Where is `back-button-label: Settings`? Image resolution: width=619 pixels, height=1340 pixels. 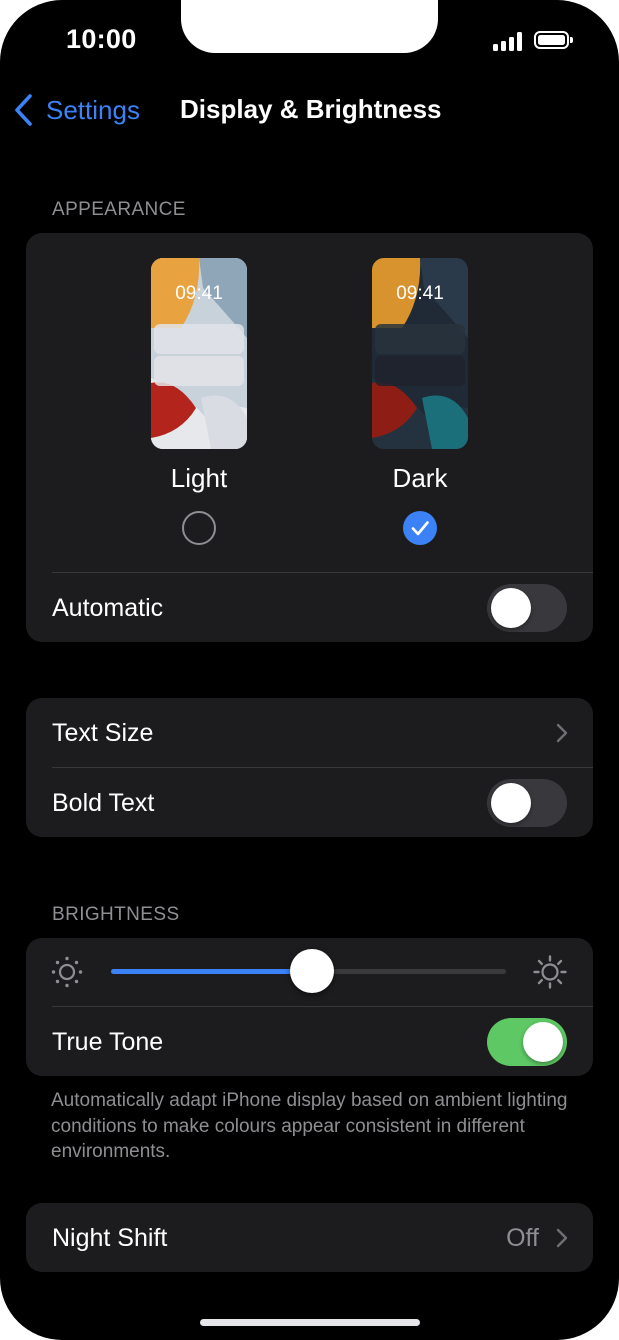 back-button-label: Settings is located at coordinates (93, 109).